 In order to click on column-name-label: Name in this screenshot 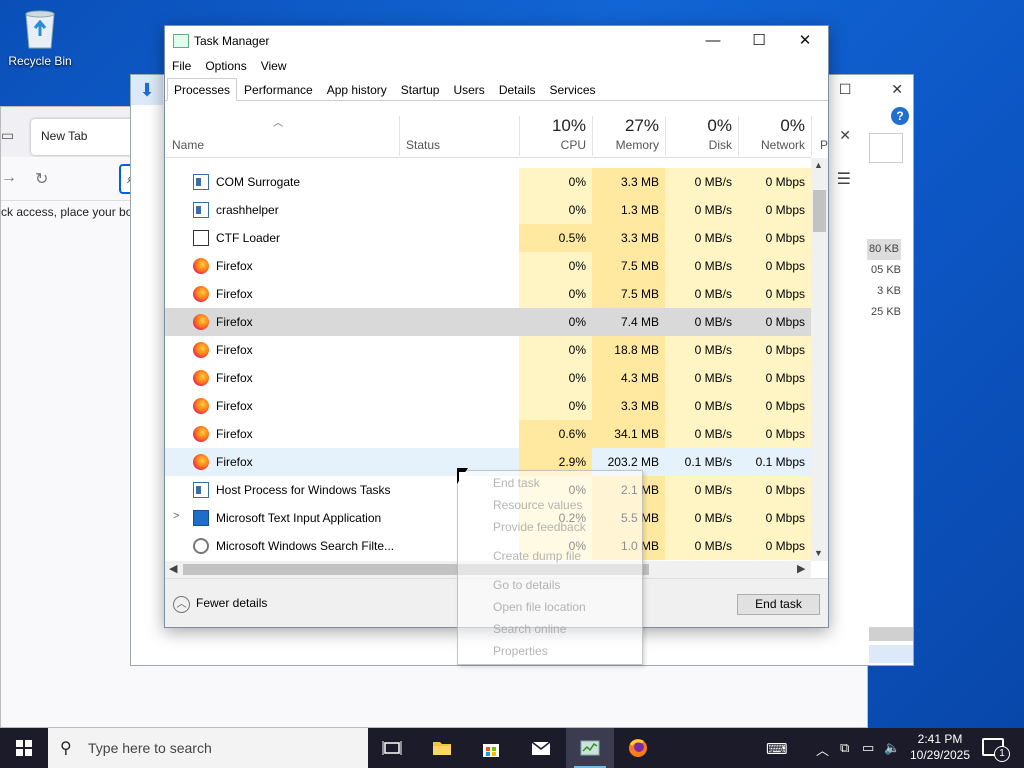, I will do `click(188, 145)`.